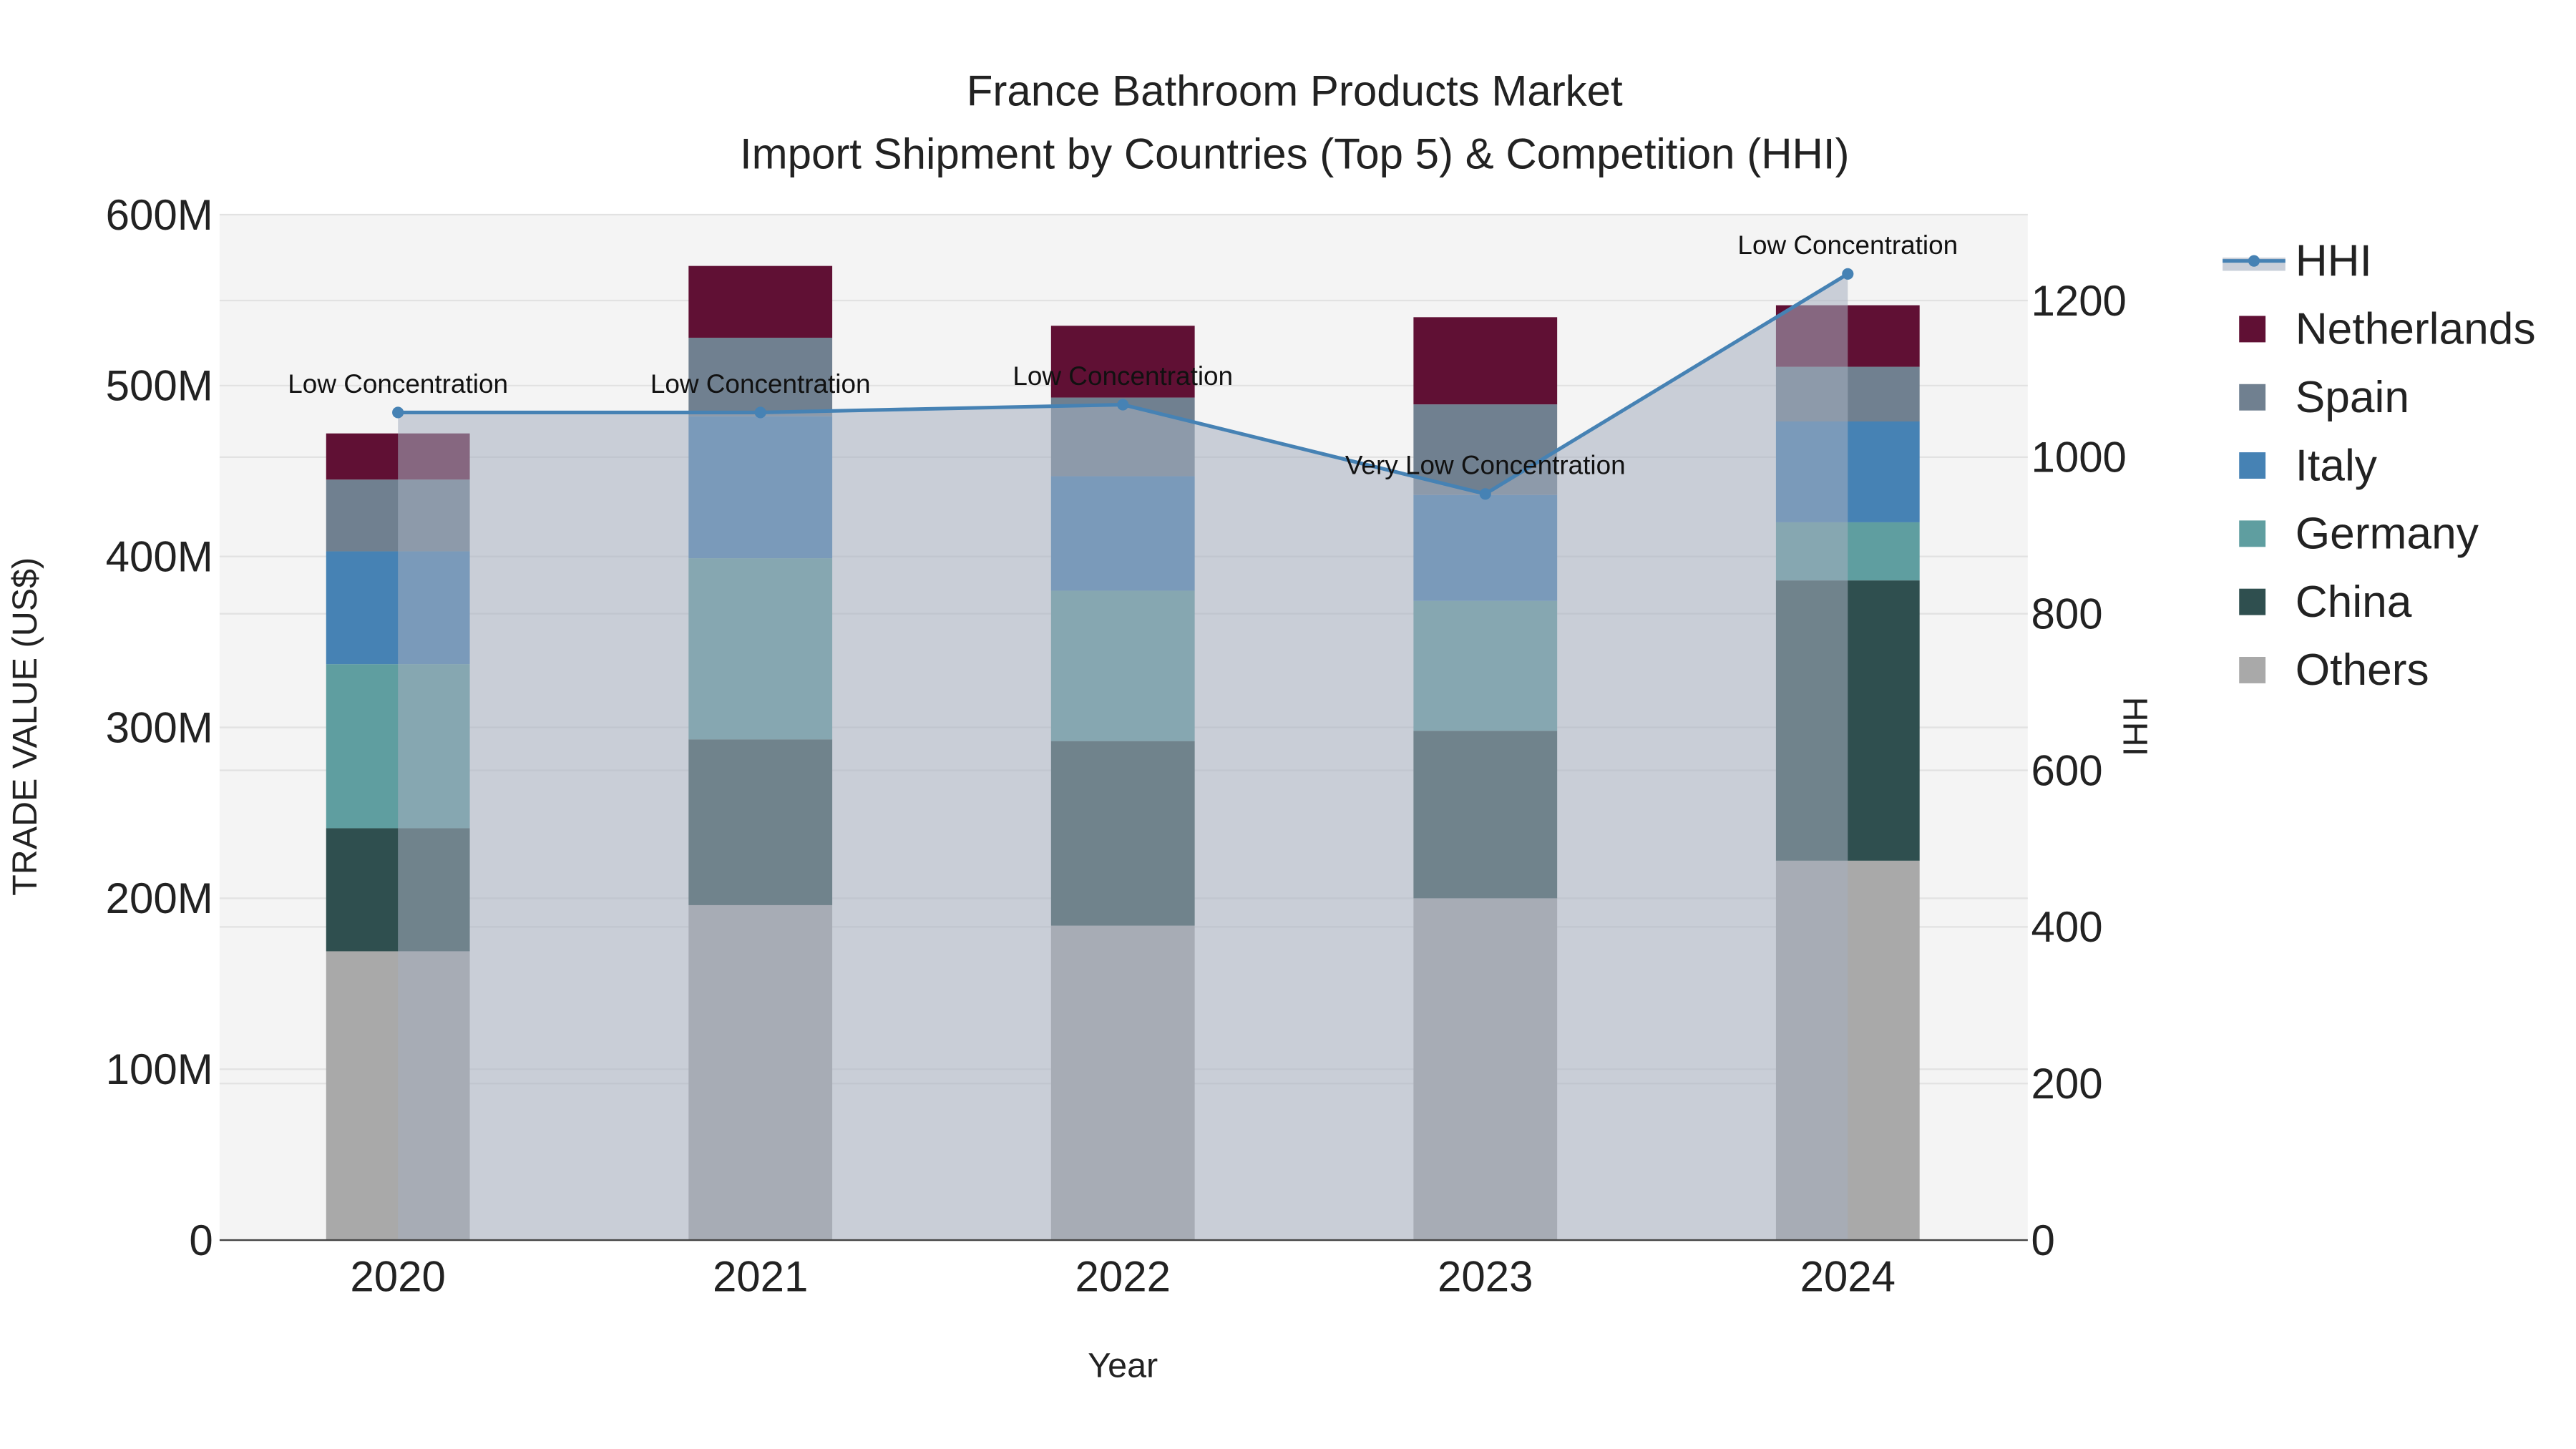 The image size is (2576, 1449). Describe the element at coordinates (2352, 397) in the screenshot. I see `legend-label-spain: Spain` at that location.